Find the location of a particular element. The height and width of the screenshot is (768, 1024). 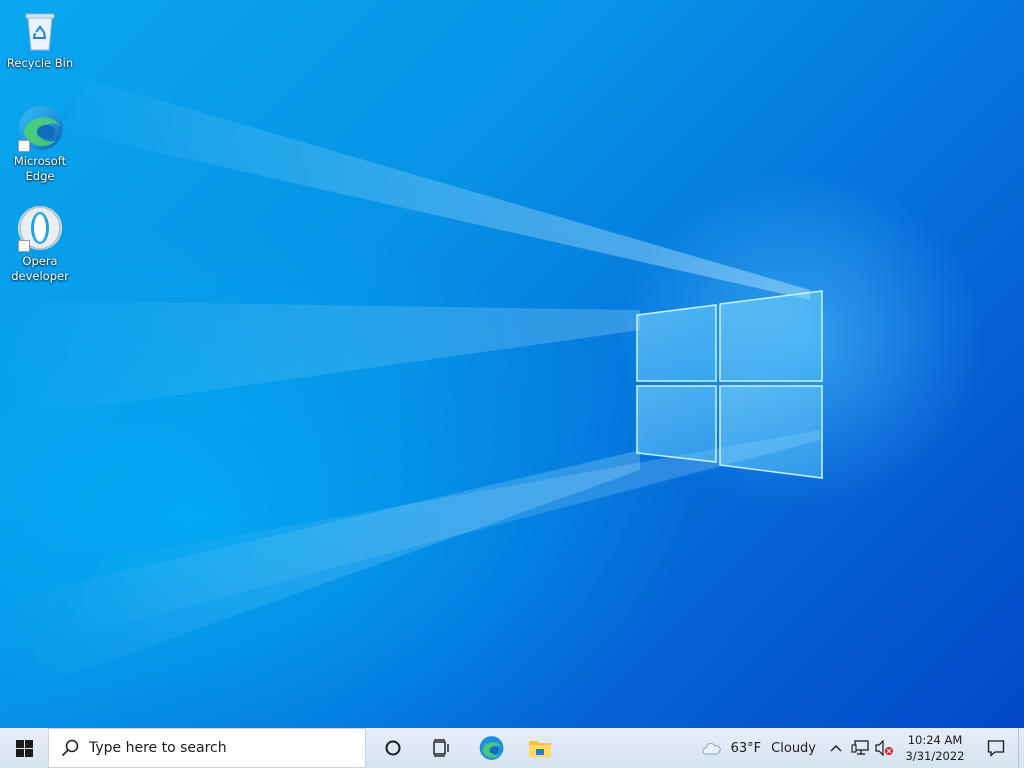

system-tray: 63°F Cloudy 10:24 AM 3/31/2022 is located at coordinates (858, 748).